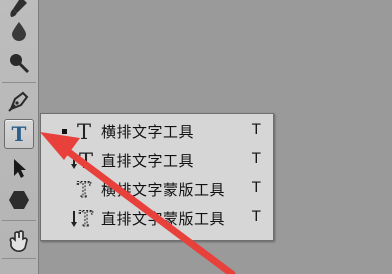 The image size is (392, 274). Describe the element at coordinates (19, 101) in the screenshot. I see `pen-icon` at that location.